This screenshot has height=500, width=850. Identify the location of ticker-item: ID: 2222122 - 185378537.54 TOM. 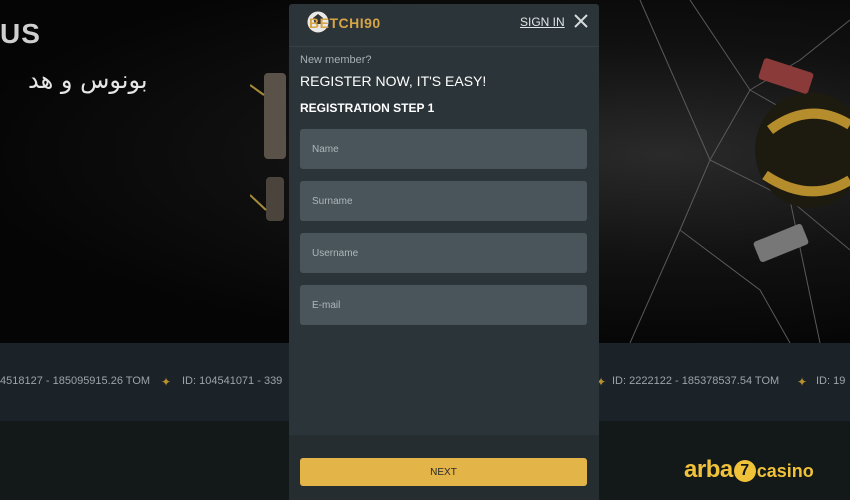
(696, 381).